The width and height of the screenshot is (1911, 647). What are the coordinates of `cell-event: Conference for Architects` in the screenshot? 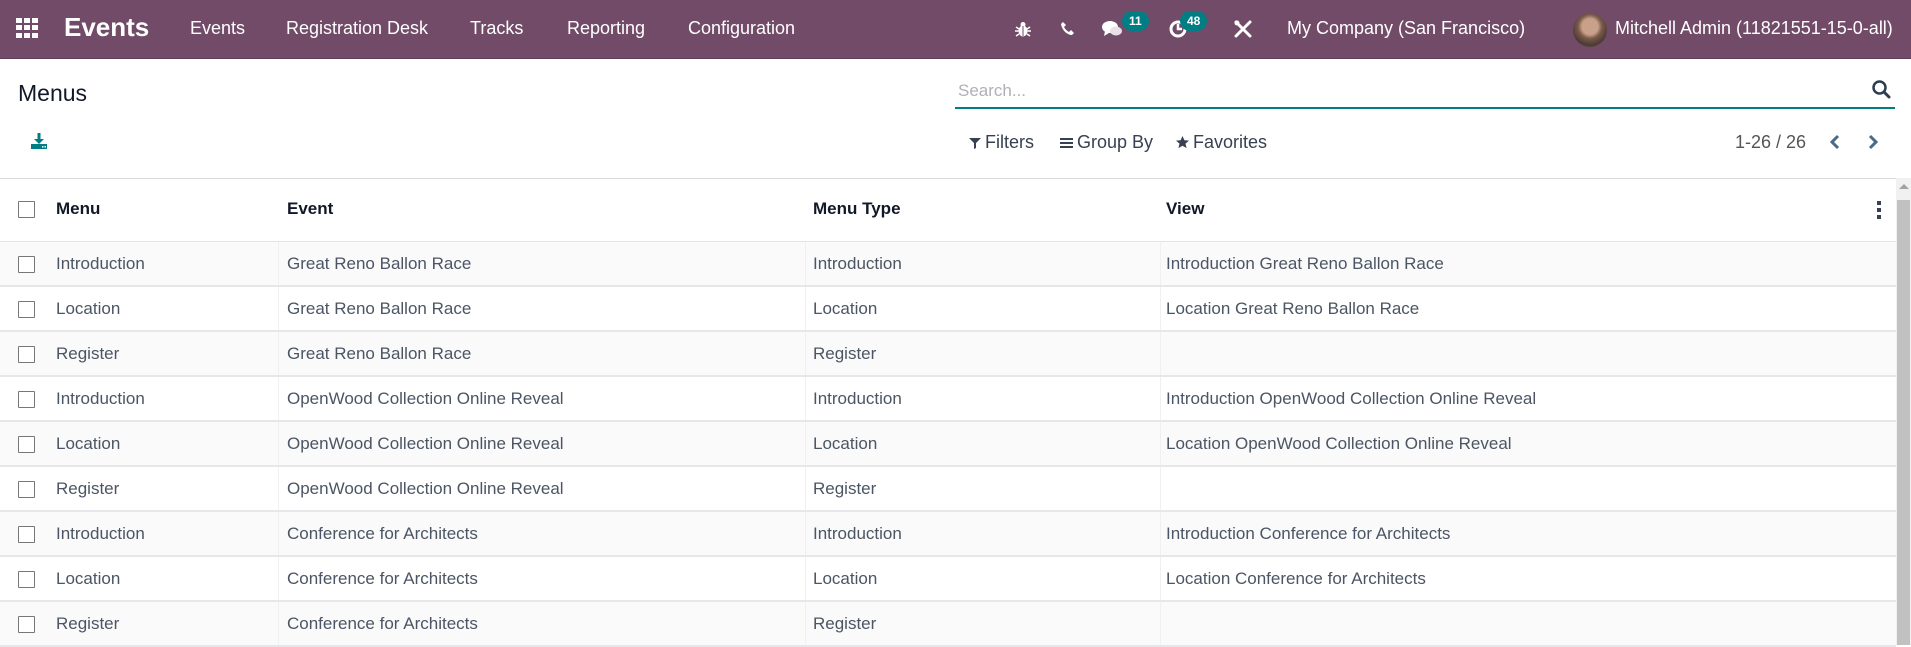 It's located at (382, 533).